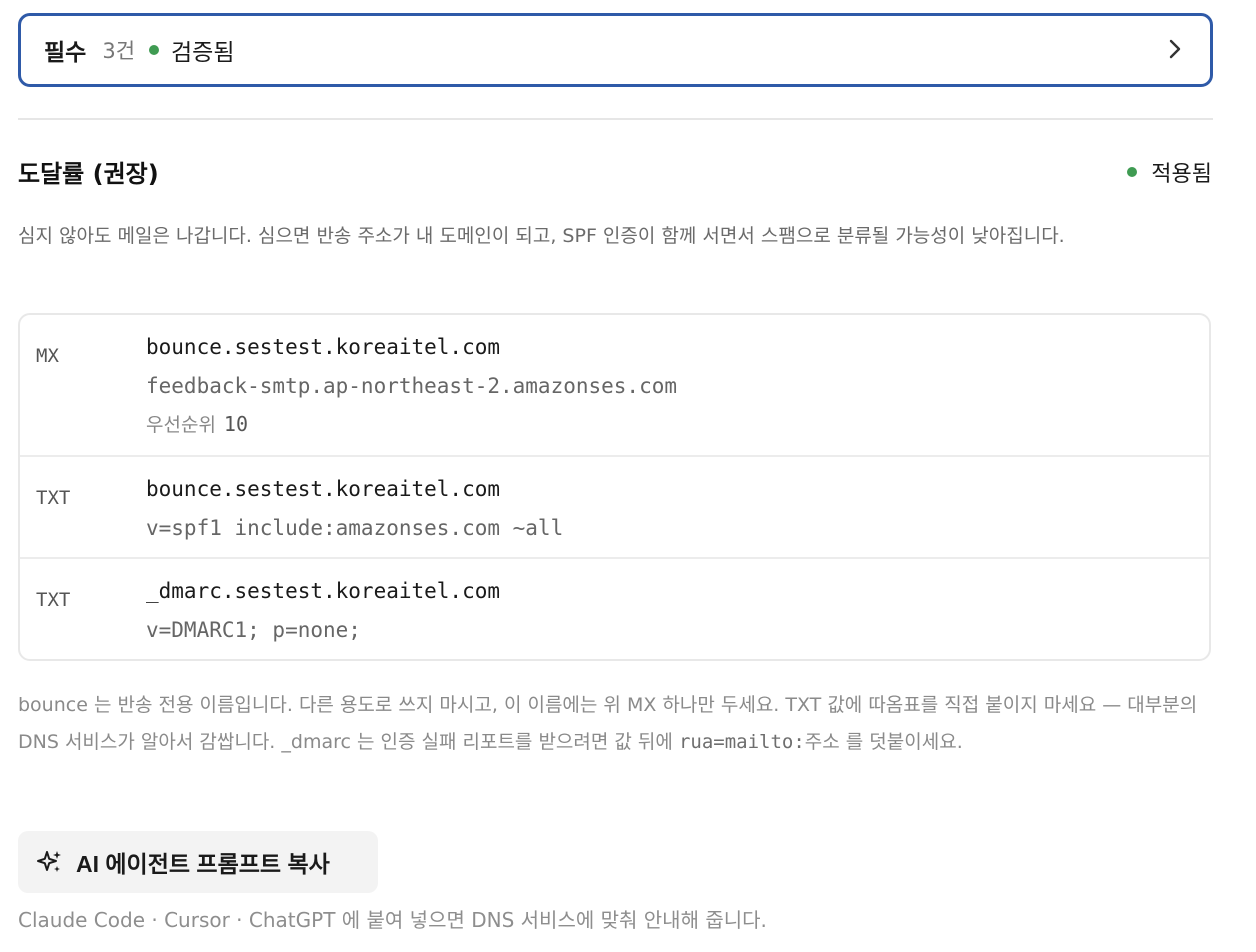  What do you see at coordinates (615, 119) in the screenshot?
I see `section-divider` at bounding box center [615, 119].